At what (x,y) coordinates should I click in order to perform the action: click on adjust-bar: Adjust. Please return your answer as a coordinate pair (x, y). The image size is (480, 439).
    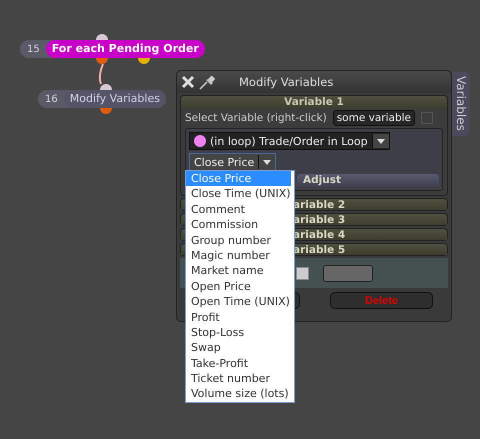
    Looking at the image, I should click on (368, 180).